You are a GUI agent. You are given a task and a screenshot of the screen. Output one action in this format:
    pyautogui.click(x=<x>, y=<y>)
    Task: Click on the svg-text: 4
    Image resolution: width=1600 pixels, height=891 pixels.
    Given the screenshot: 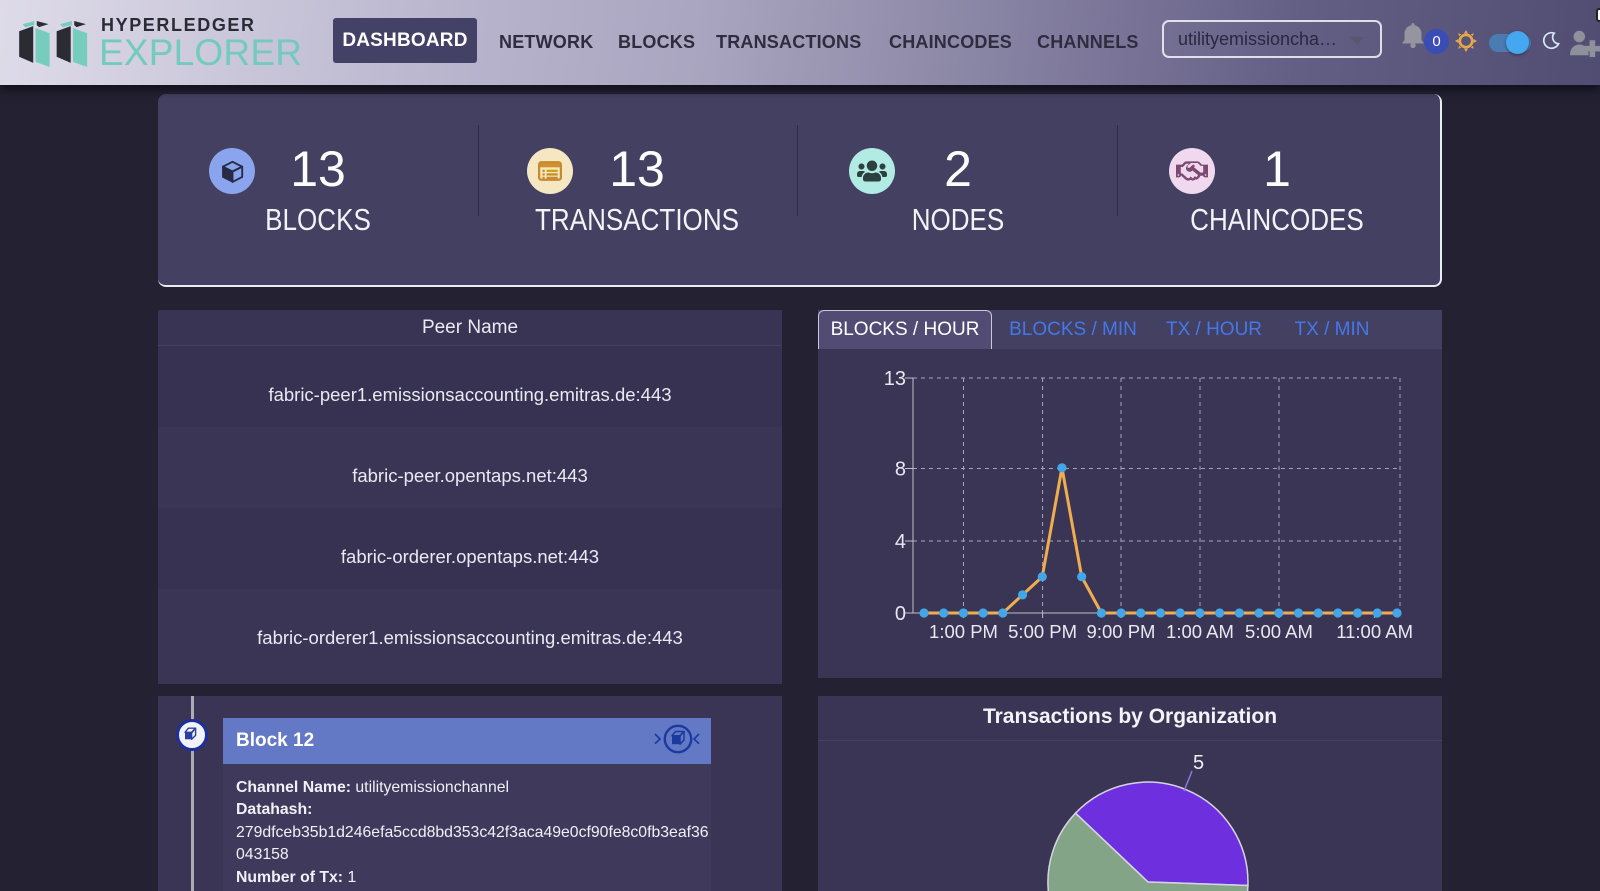 What is the action you would take?
    pyautogui.click(x=900, y=542)
    